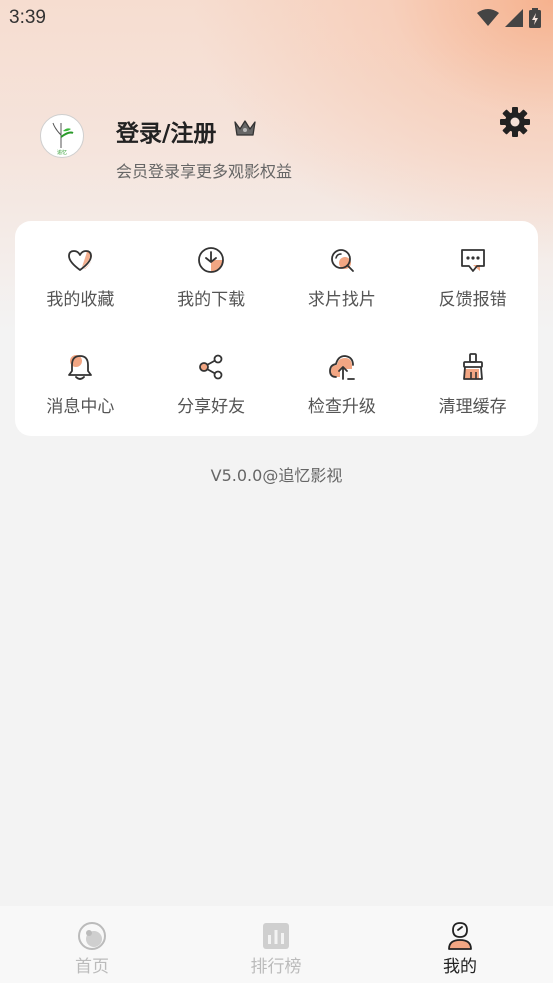  What do you see at coordinates (341, 367) in the screenshot?
I see `cloud-upload-icon` at bounding box center [341, 367].